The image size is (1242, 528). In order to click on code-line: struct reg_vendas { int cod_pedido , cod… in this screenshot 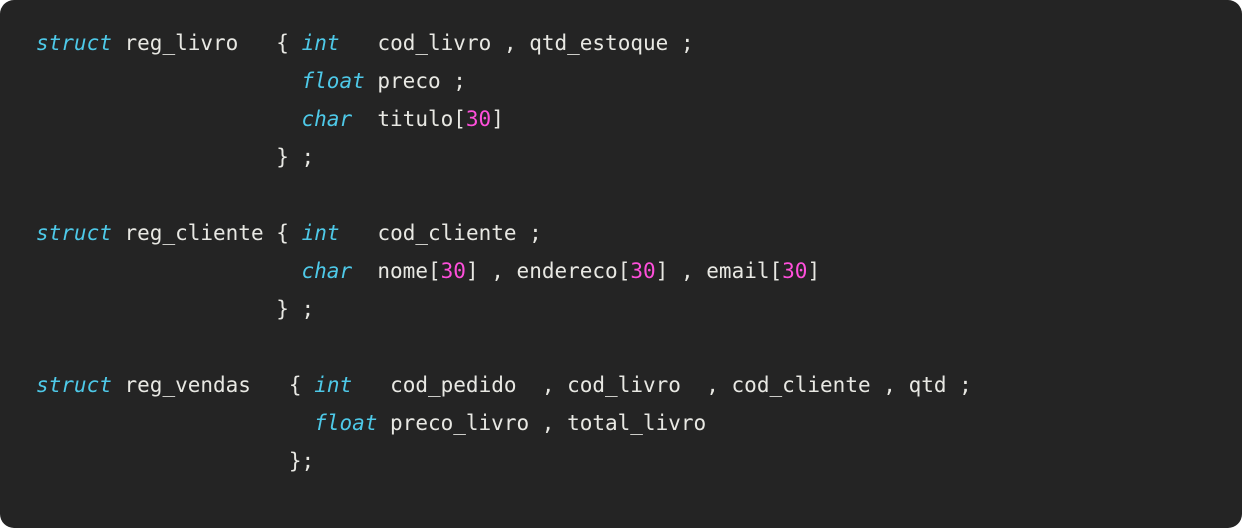, I will do `click(639, 385)`.